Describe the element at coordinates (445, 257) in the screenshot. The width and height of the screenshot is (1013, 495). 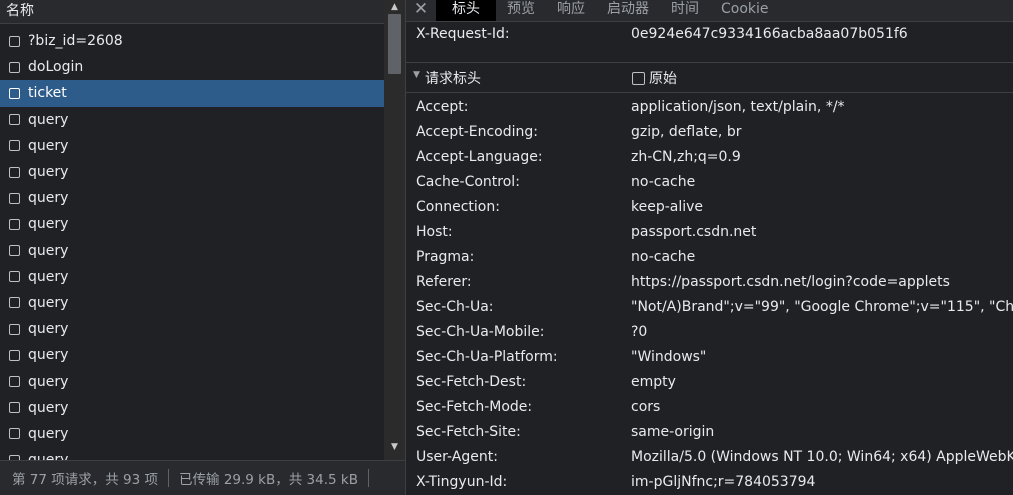
I see `header-key: Pragma:` at that location.